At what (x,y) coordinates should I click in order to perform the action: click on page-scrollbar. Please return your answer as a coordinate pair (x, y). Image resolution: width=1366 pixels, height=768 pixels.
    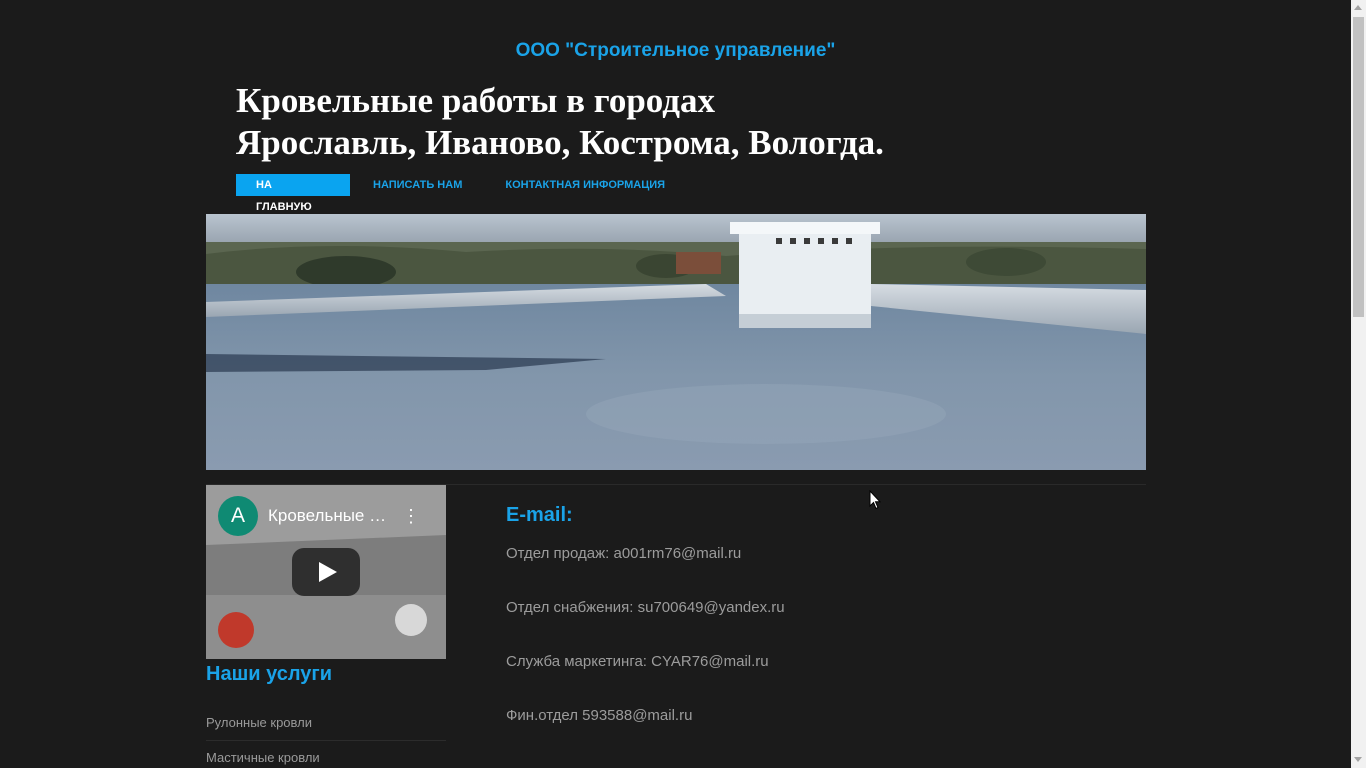
    Looking at the image, I should click on (1358, 384).